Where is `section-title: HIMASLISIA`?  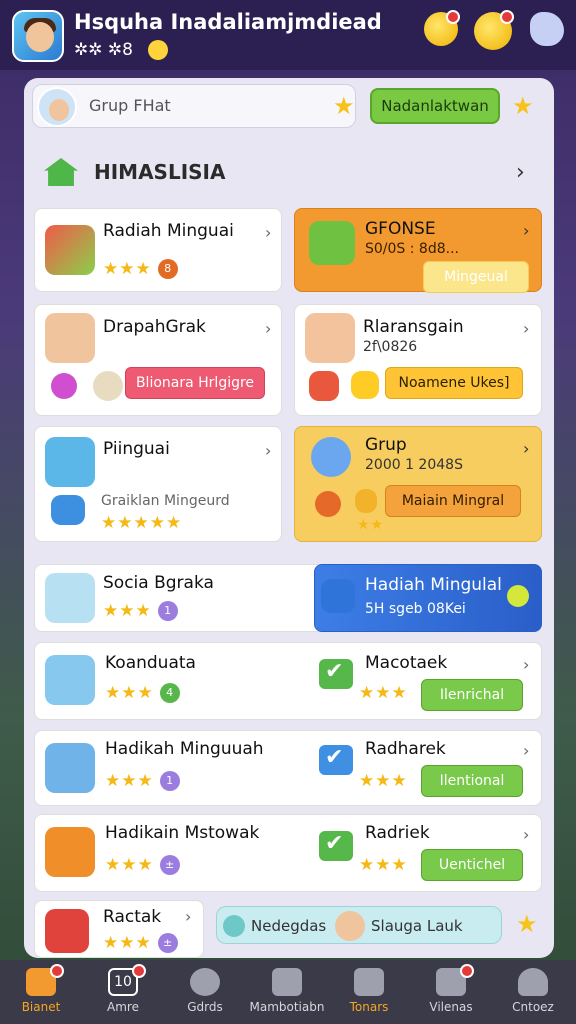
section-title: HIMASLISIA is located at coordinates (160, 172).